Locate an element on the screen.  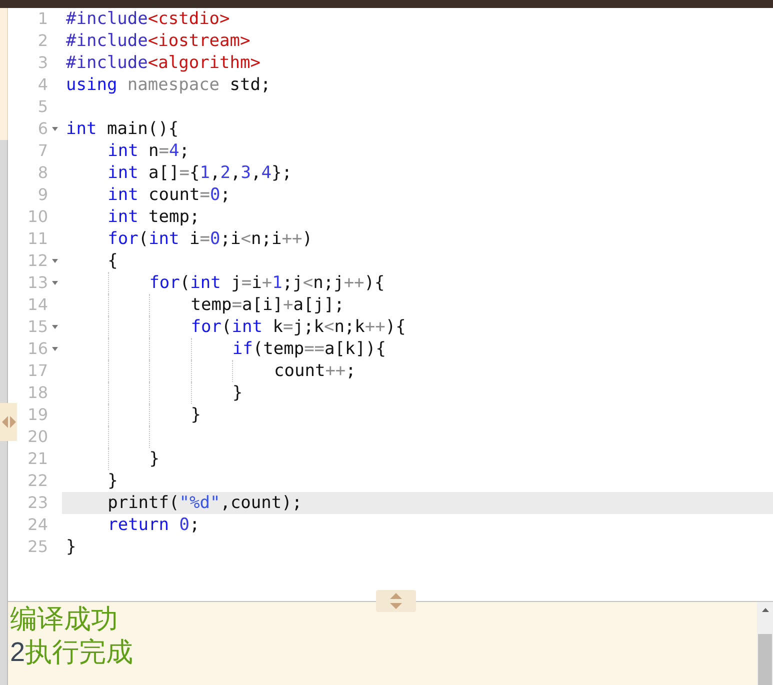
side-panel-handle is located at coordinates (8, 422).